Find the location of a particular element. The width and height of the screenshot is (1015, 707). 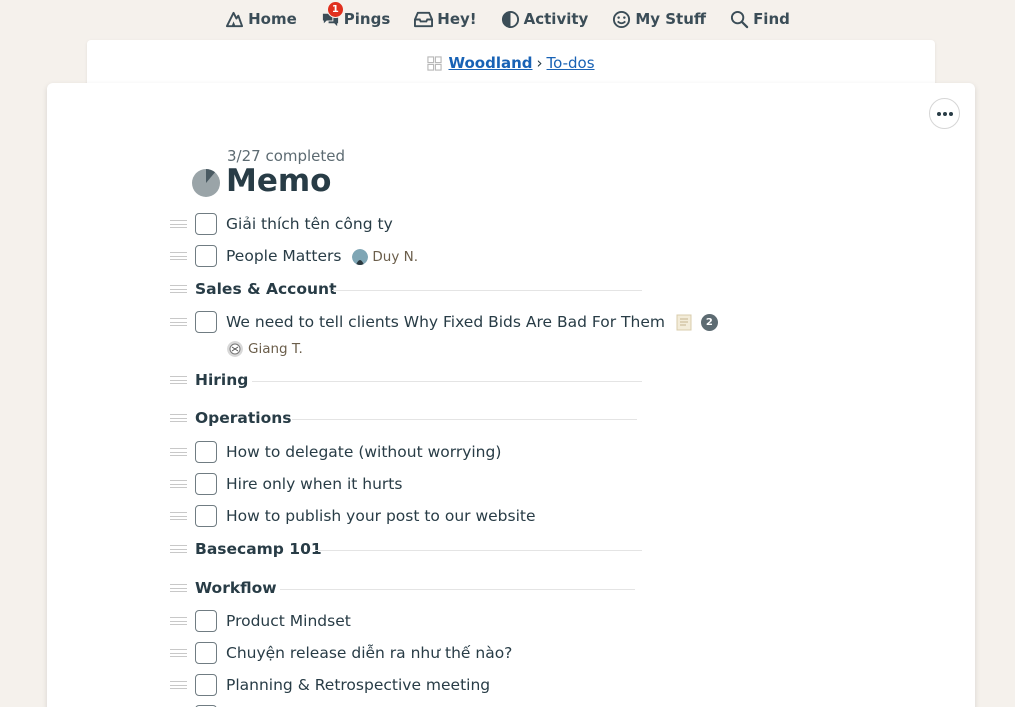

todo-label: Chuyện release diễn ra như thế nào? is located at coordinates (369, 653).